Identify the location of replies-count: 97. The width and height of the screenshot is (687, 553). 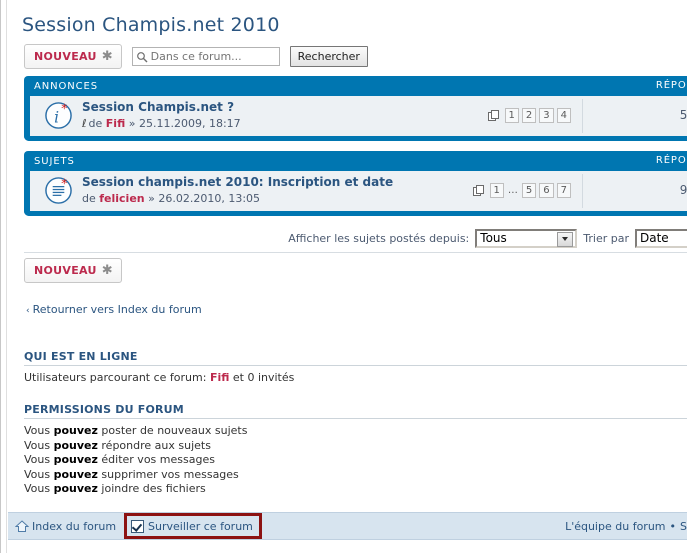
(683, 190).